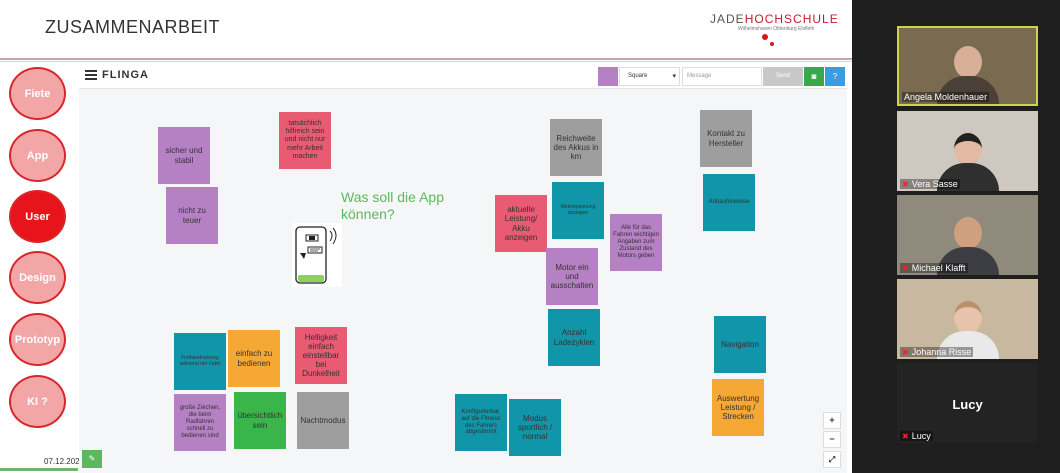 The image size is (1060, 473). Describe the element at coordinates (722, 76) in the screenshot. I see `message-input: Message` at that location.